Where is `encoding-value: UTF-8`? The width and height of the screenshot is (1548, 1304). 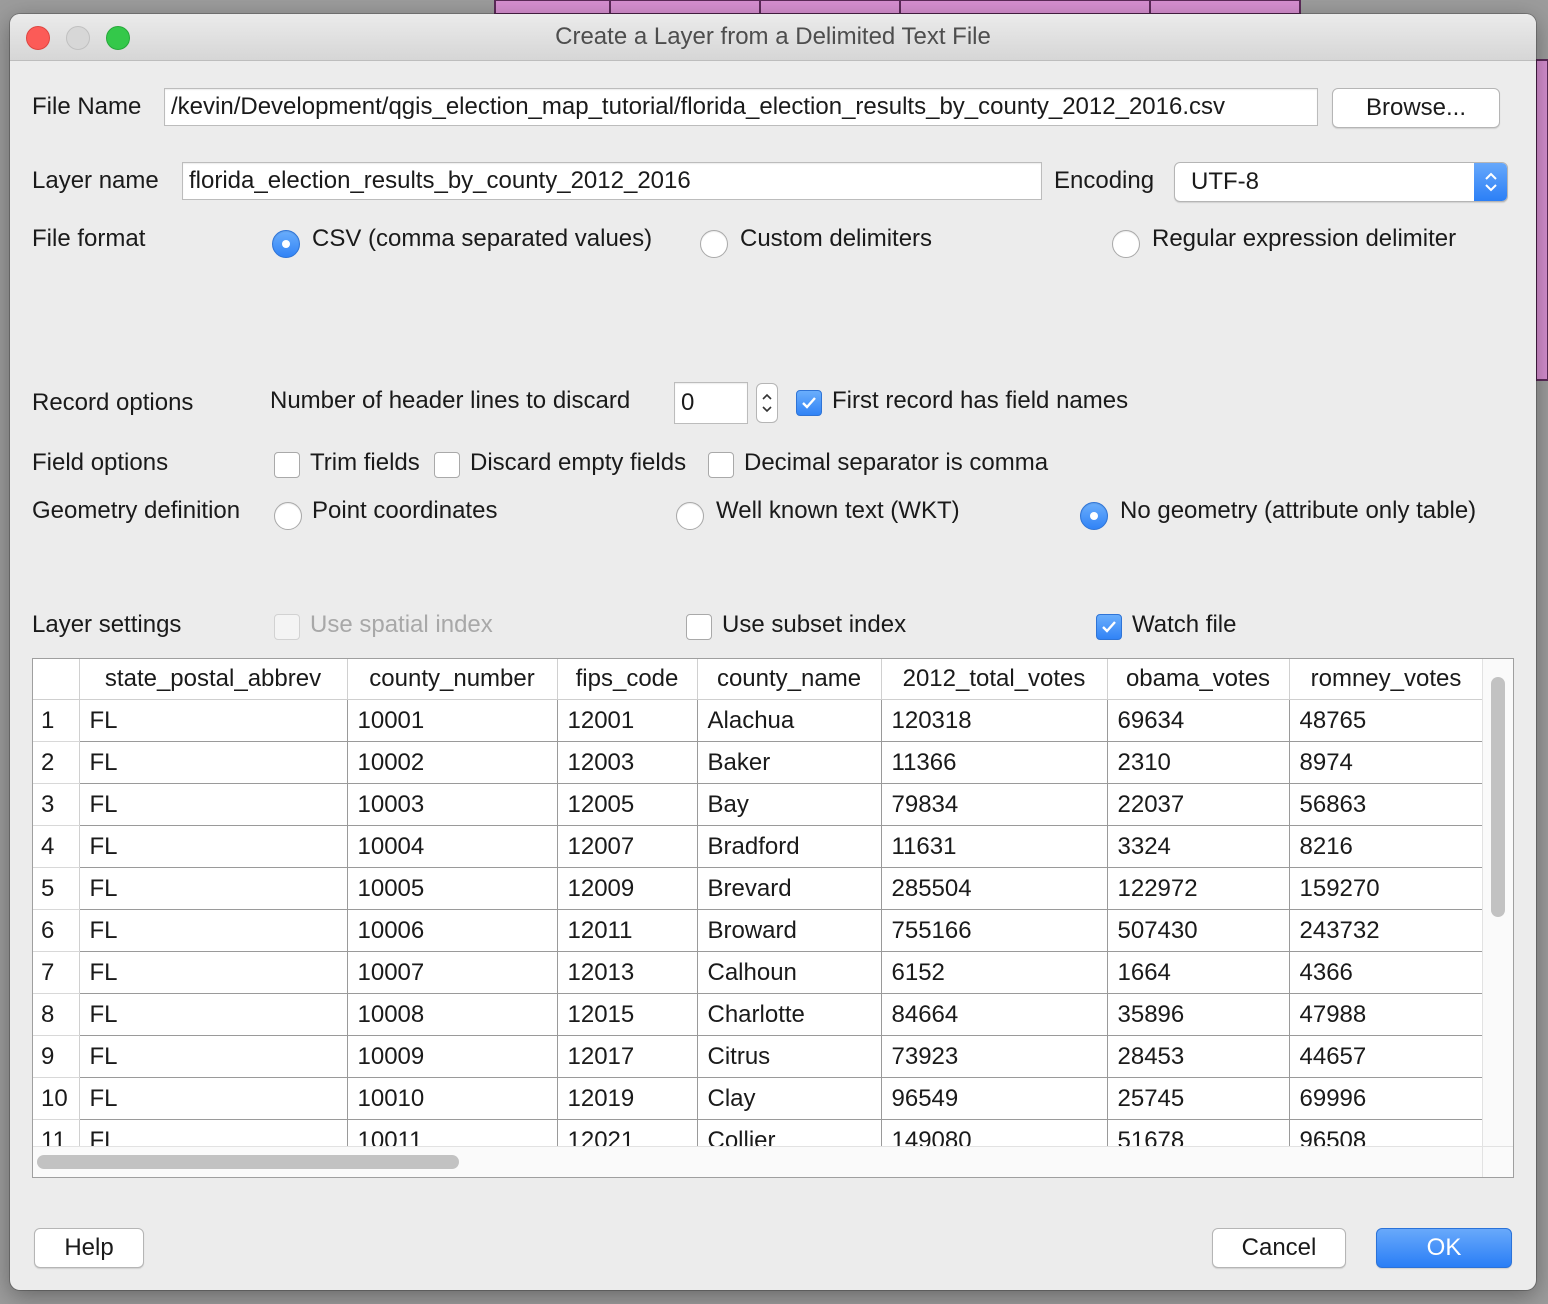 encoding-value: UTF-8 is located at coordinates (1225, 181).